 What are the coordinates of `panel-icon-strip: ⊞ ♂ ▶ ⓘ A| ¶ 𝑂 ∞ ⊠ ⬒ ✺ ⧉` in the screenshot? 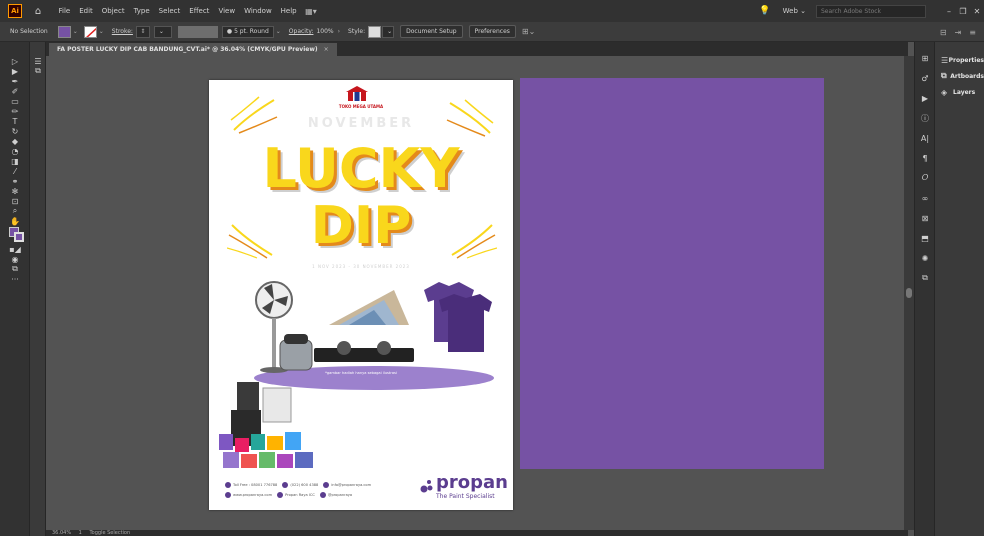 It's located at (924, 289).